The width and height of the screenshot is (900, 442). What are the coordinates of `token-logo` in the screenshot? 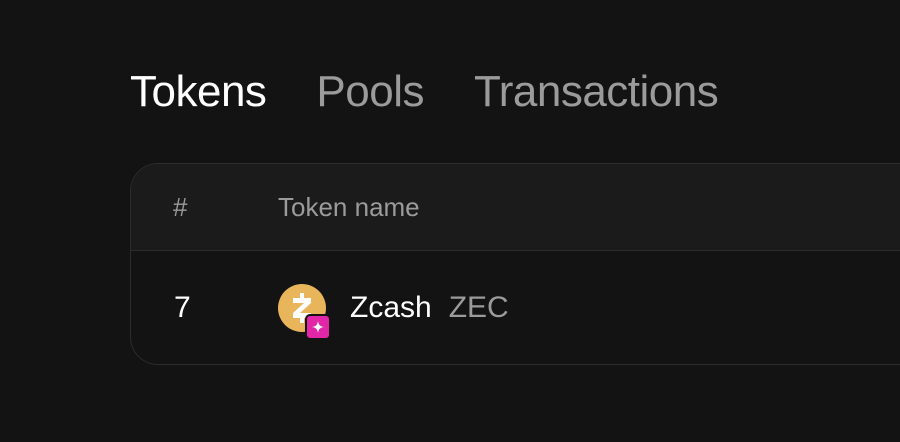 It's located at (304, 312).